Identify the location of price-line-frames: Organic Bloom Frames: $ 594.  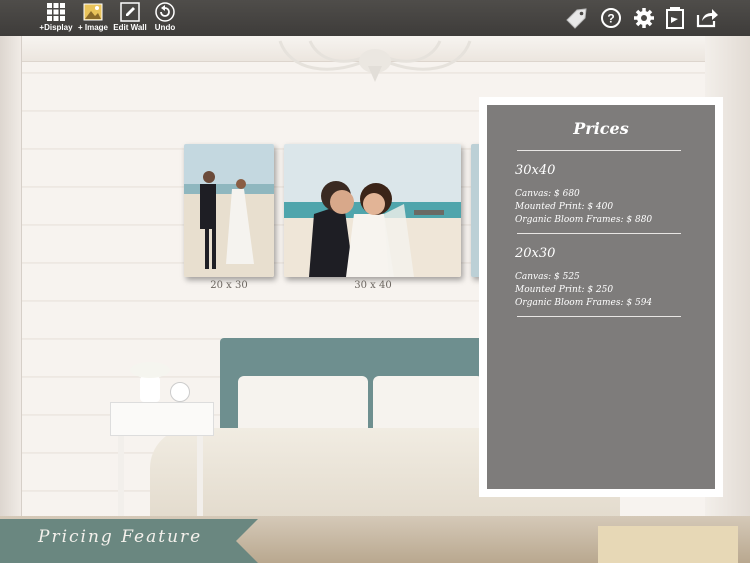
(584, 303).